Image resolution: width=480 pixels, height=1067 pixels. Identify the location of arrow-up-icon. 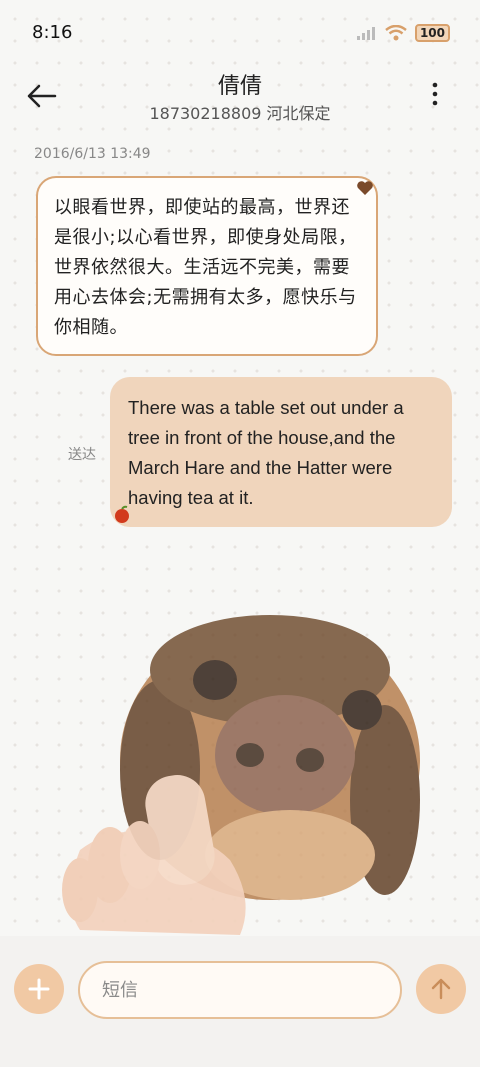
(441, 989).